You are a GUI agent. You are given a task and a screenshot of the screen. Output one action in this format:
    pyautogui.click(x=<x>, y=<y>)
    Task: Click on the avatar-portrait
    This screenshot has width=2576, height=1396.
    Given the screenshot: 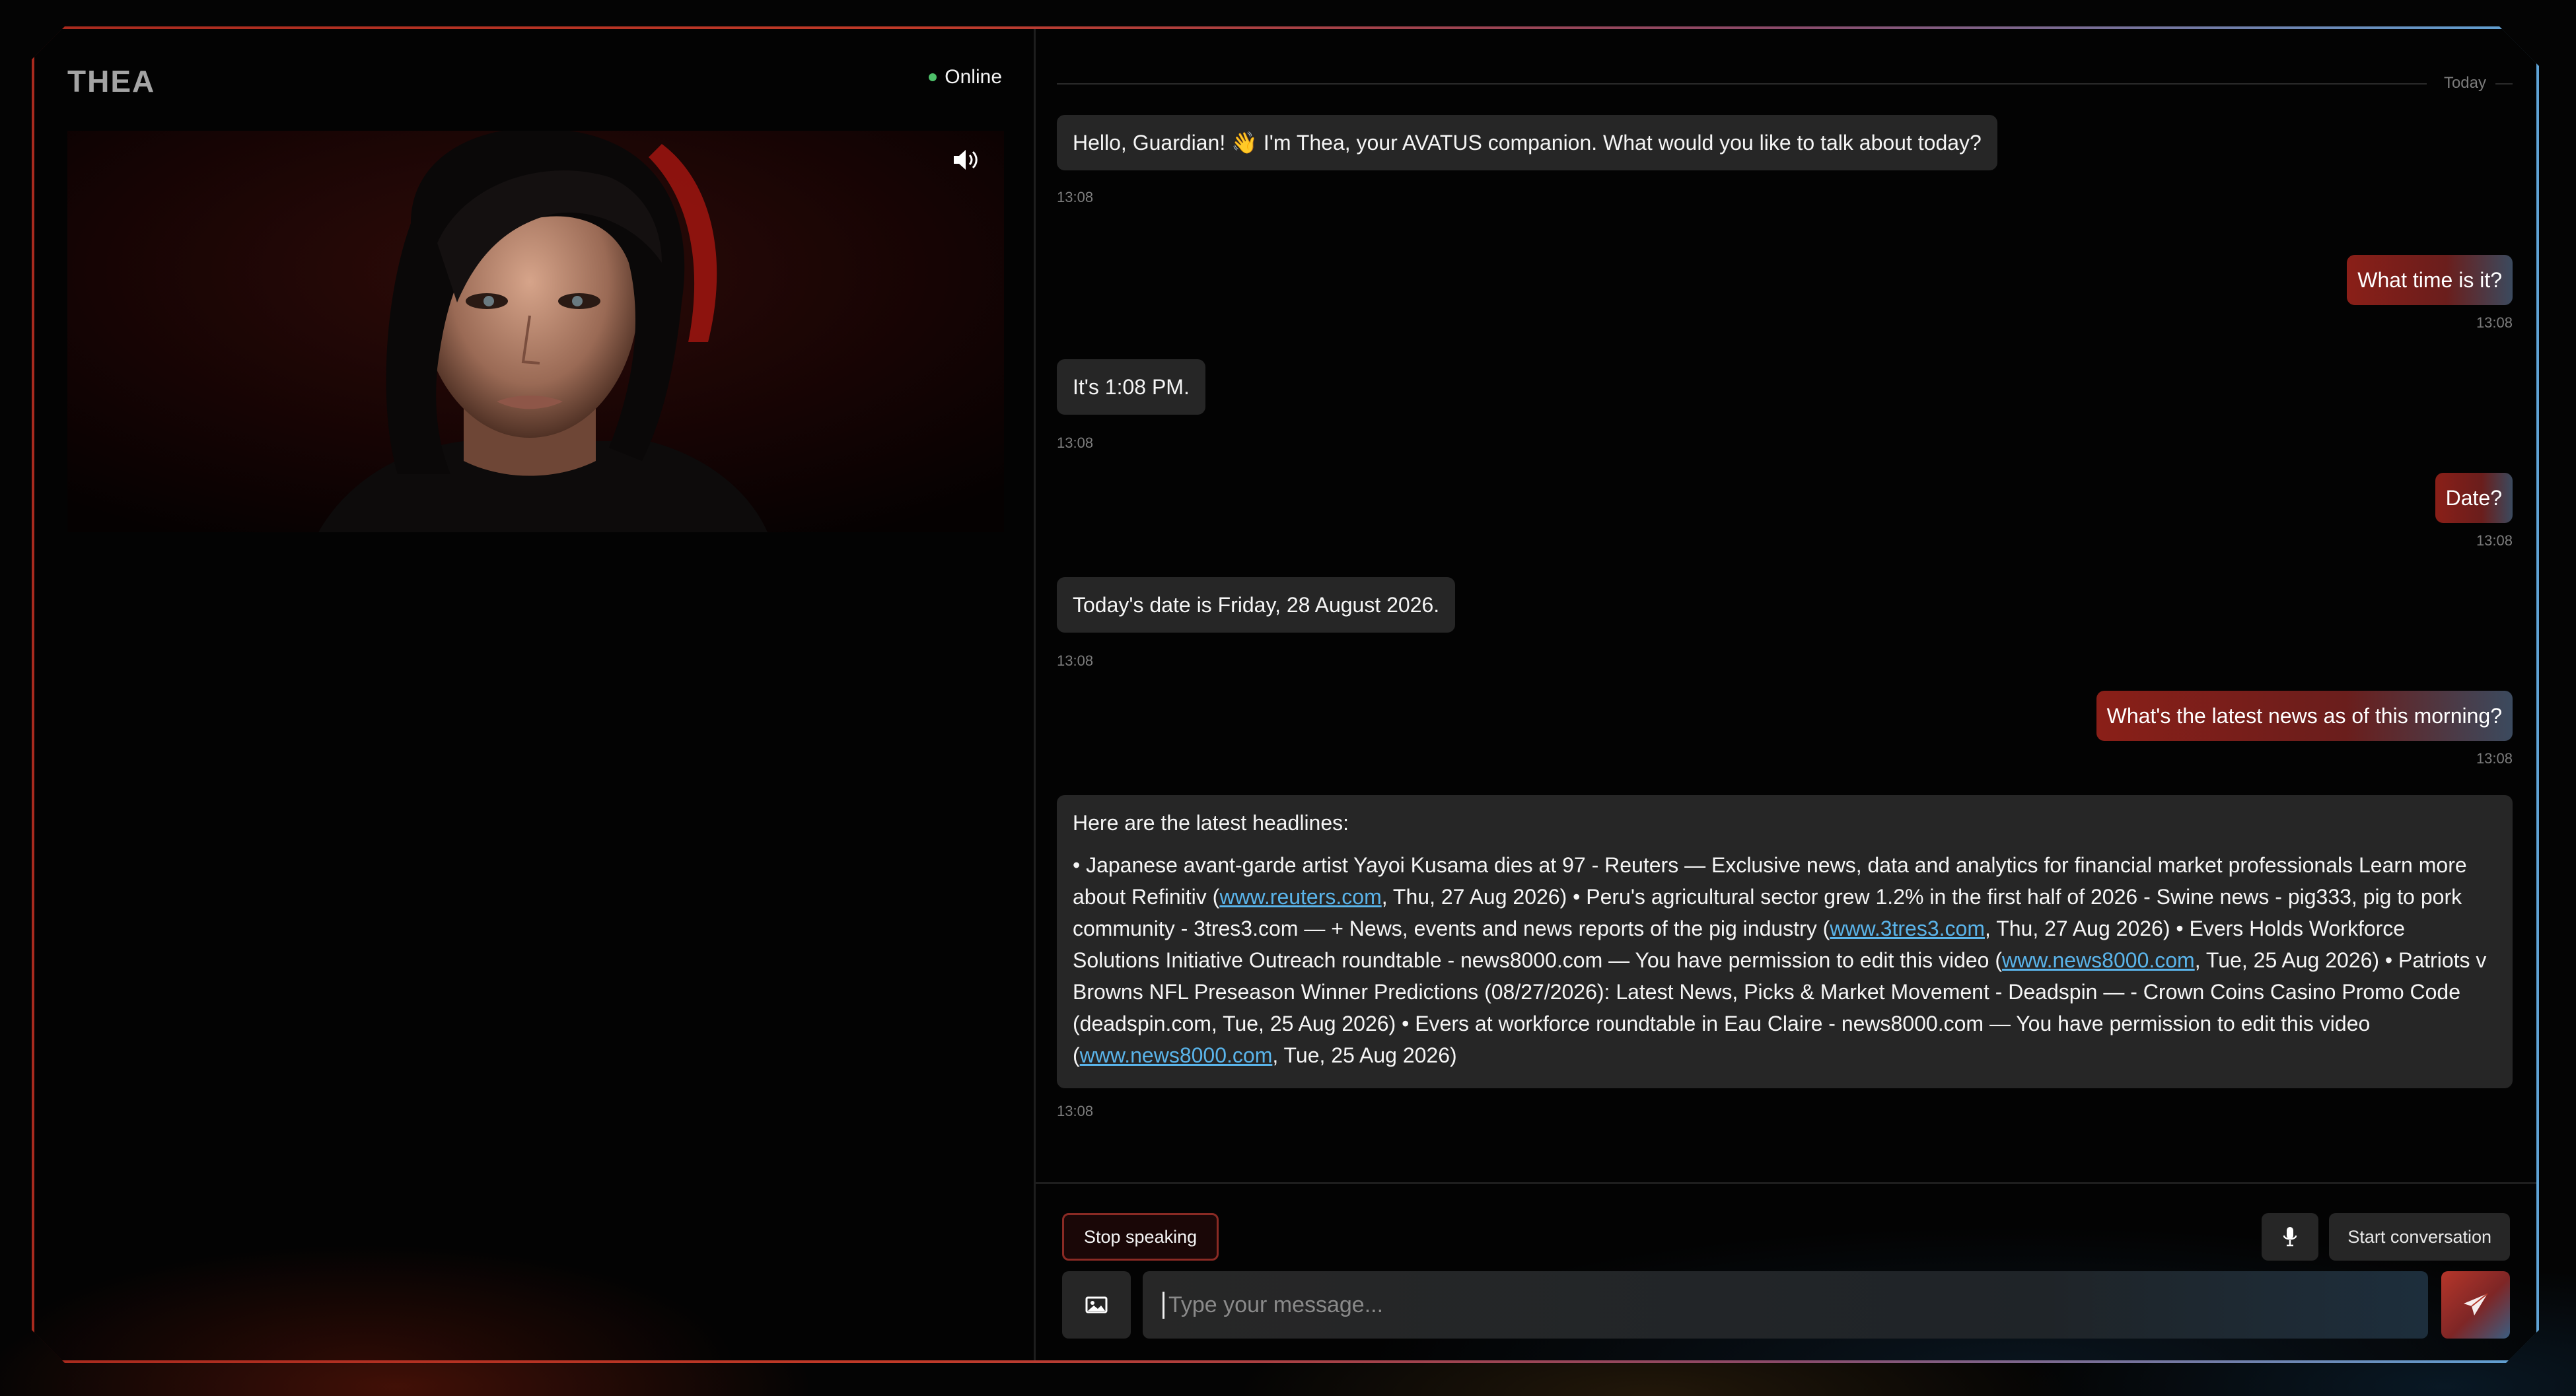 What is the action you would take?
    pyautogui.click(x=535, y=331)
    